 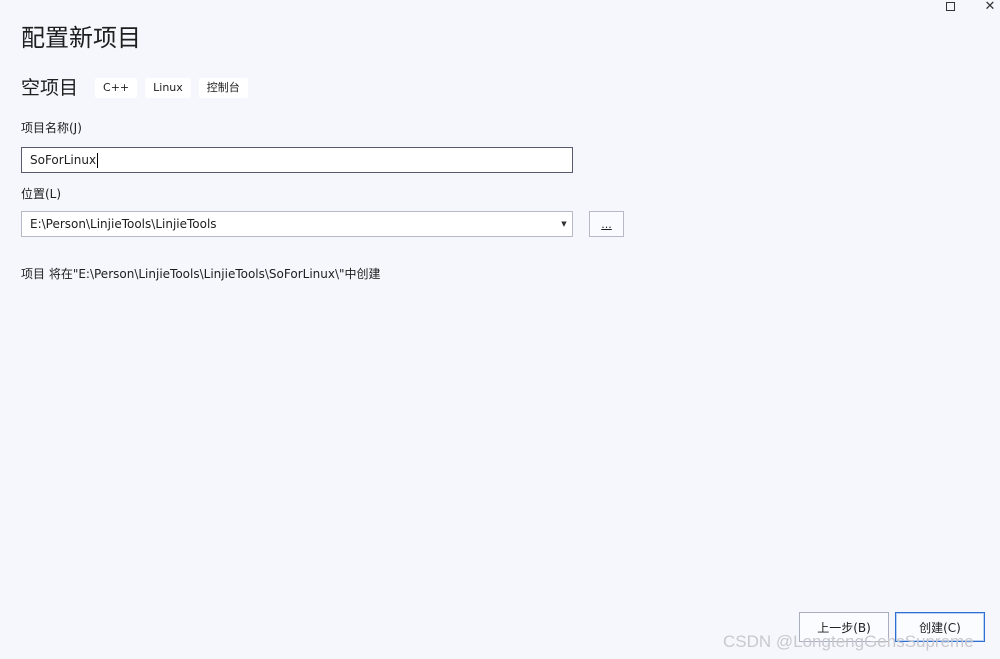 What do you see at coordinates (98, 160) in the screenshot?
I see `text-caret` at bounding box center [98, 160].